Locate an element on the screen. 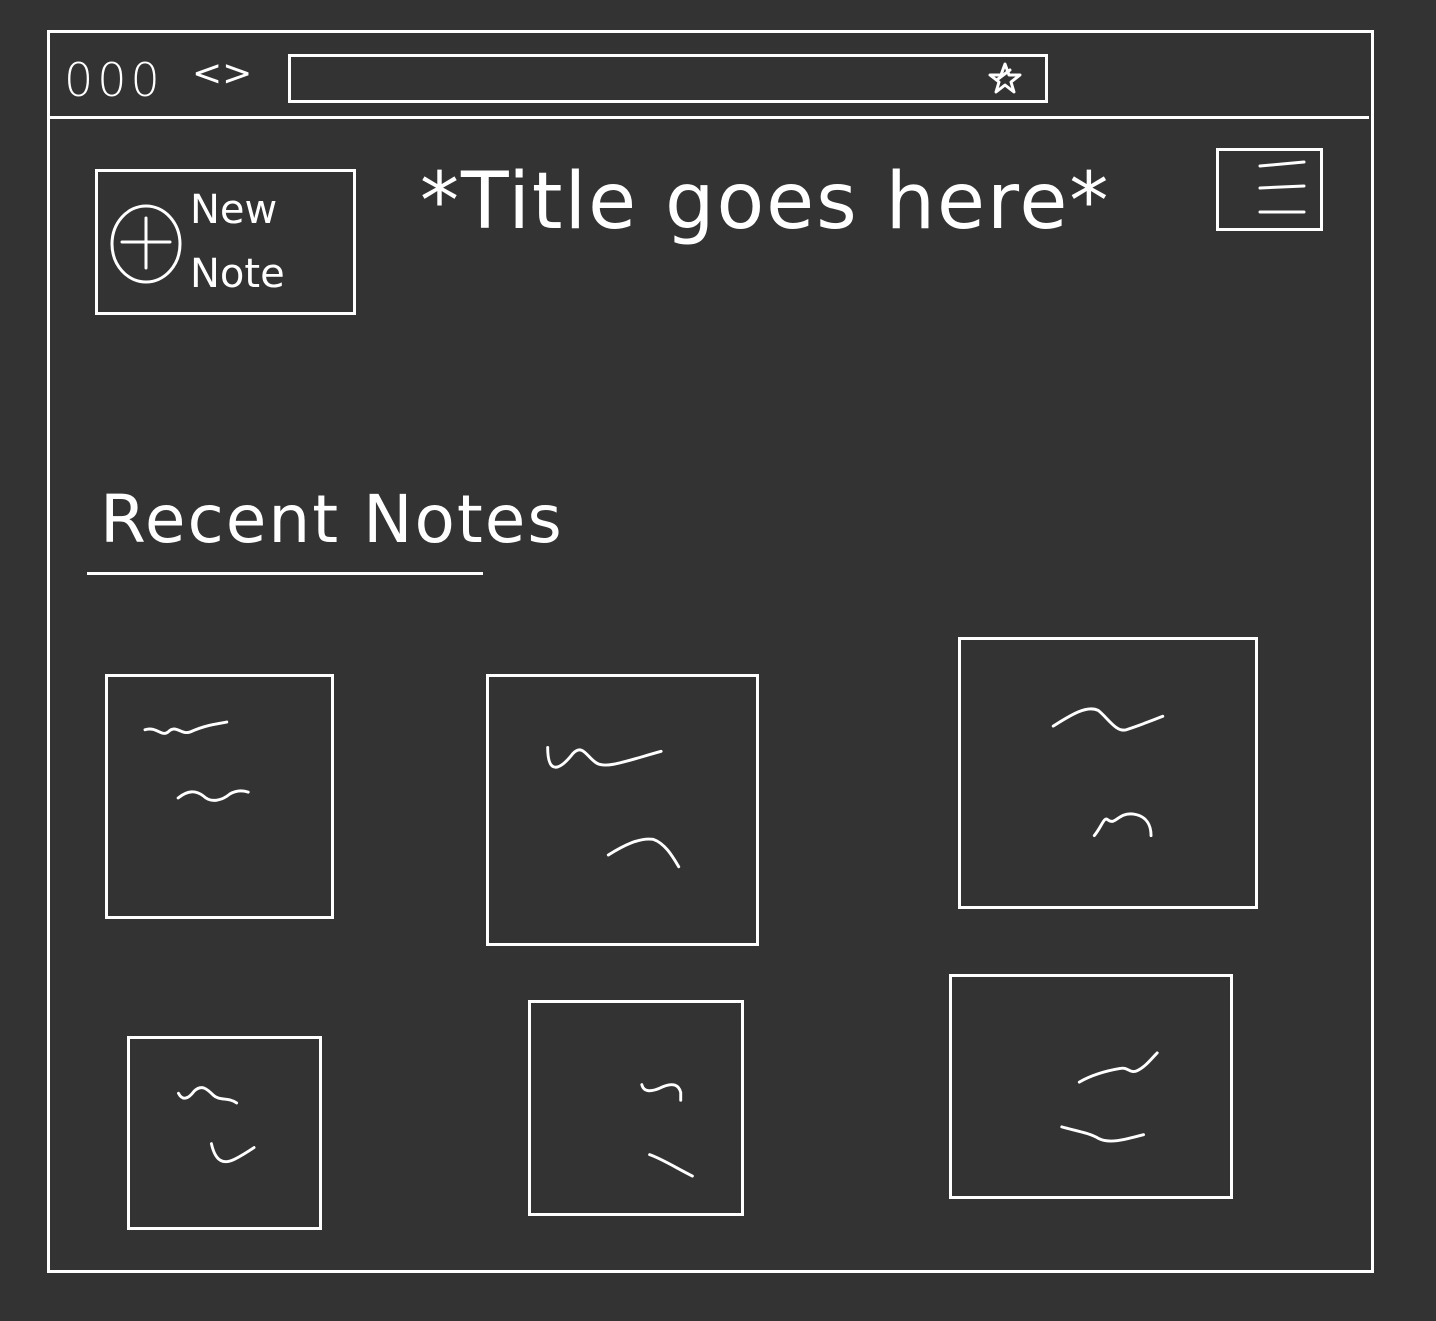 Image resolution: width=1436 pixels, height=1321 pixels. recent-notes-heading: Recent Notes is located at coordinates (332, 519).